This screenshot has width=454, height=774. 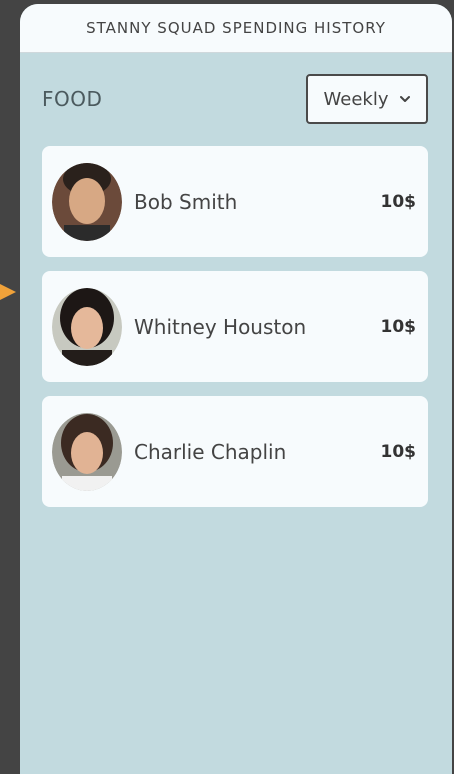 What do you see at coordinates (405, 99) in the screenshot?
I see `chevron-down-icon` at bounding box center [405, 99].